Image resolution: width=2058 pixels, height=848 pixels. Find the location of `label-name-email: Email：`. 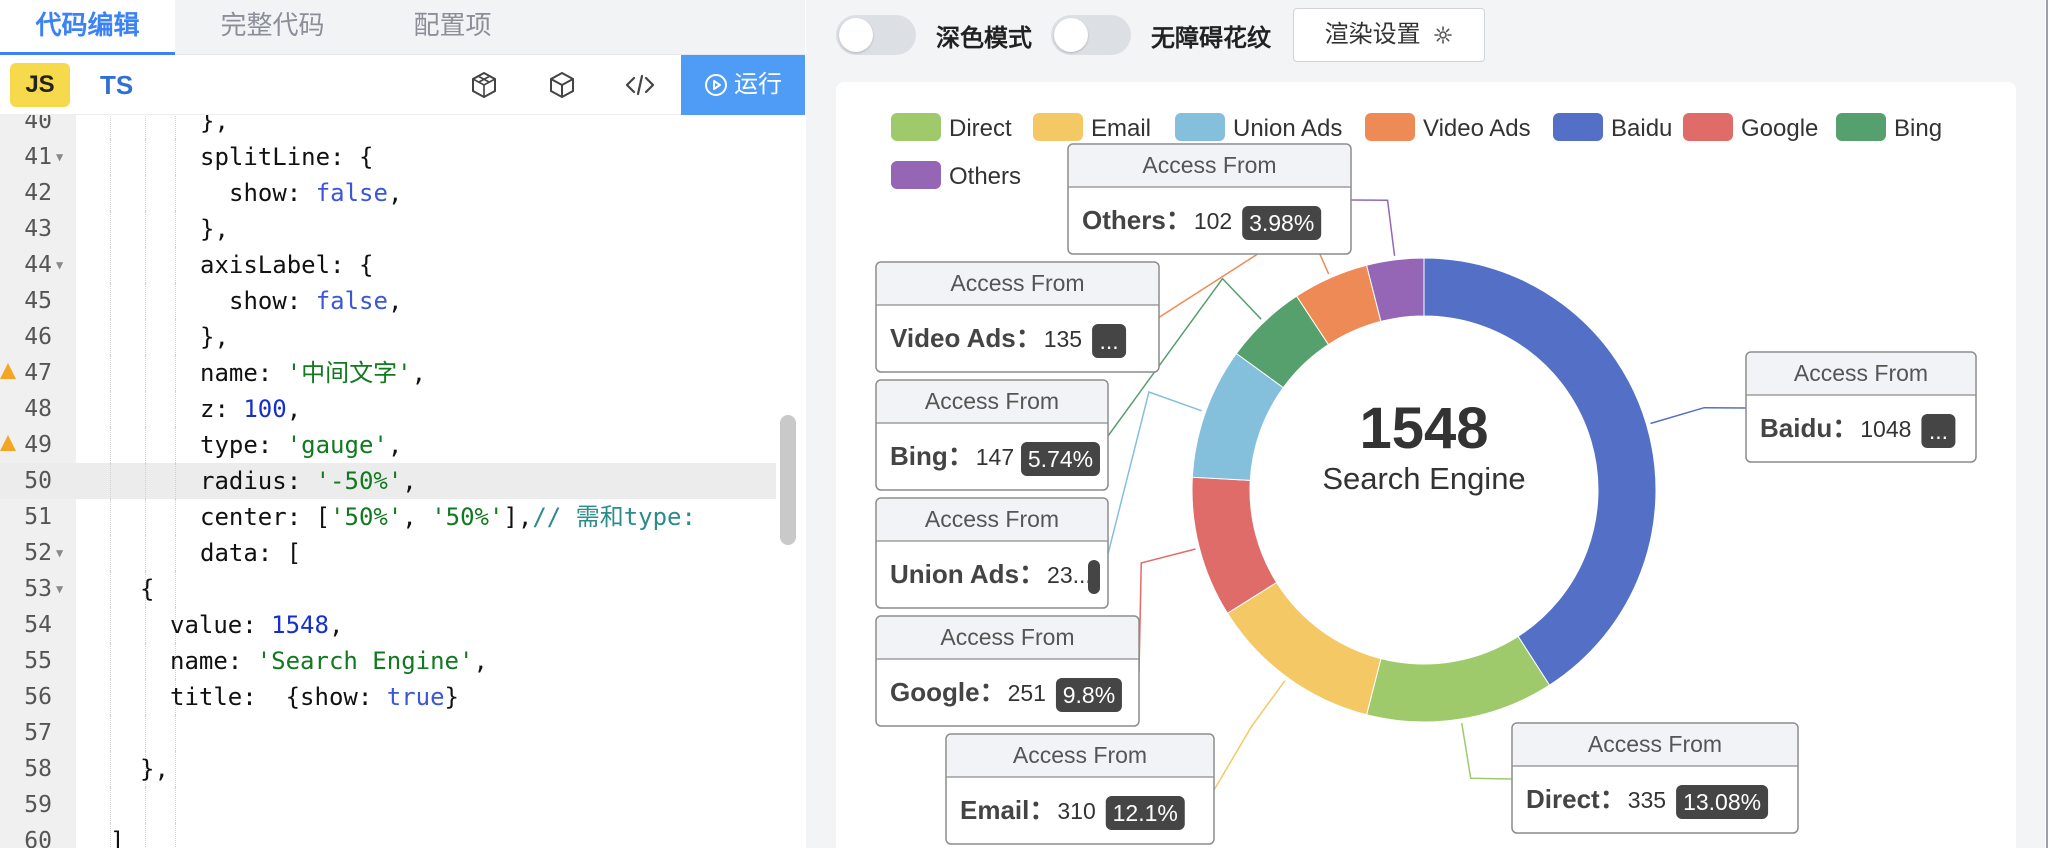

label-name-email: Email： is located at coordinates (1007, 810).